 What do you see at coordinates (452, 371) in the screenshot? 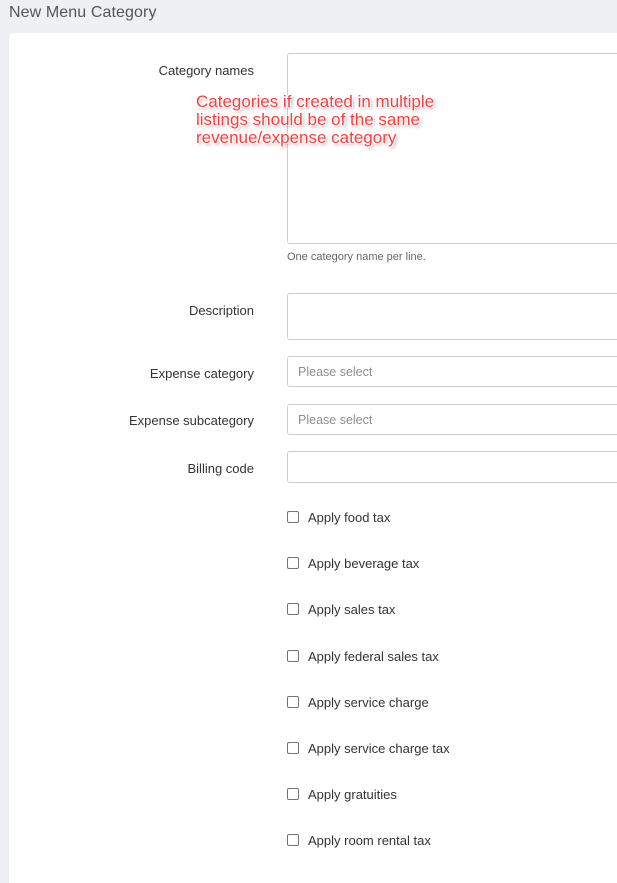
I see `expense-category-select: Please select` at bounding box center [452, 371].